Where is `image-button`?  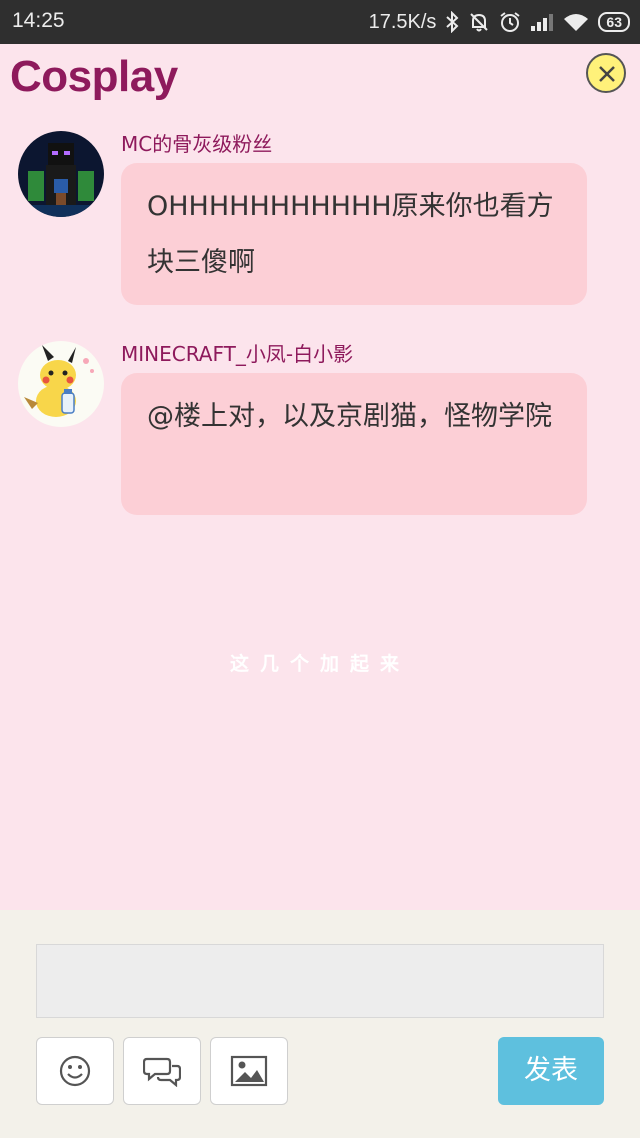 image-button is located at coordinates (249, 1071).